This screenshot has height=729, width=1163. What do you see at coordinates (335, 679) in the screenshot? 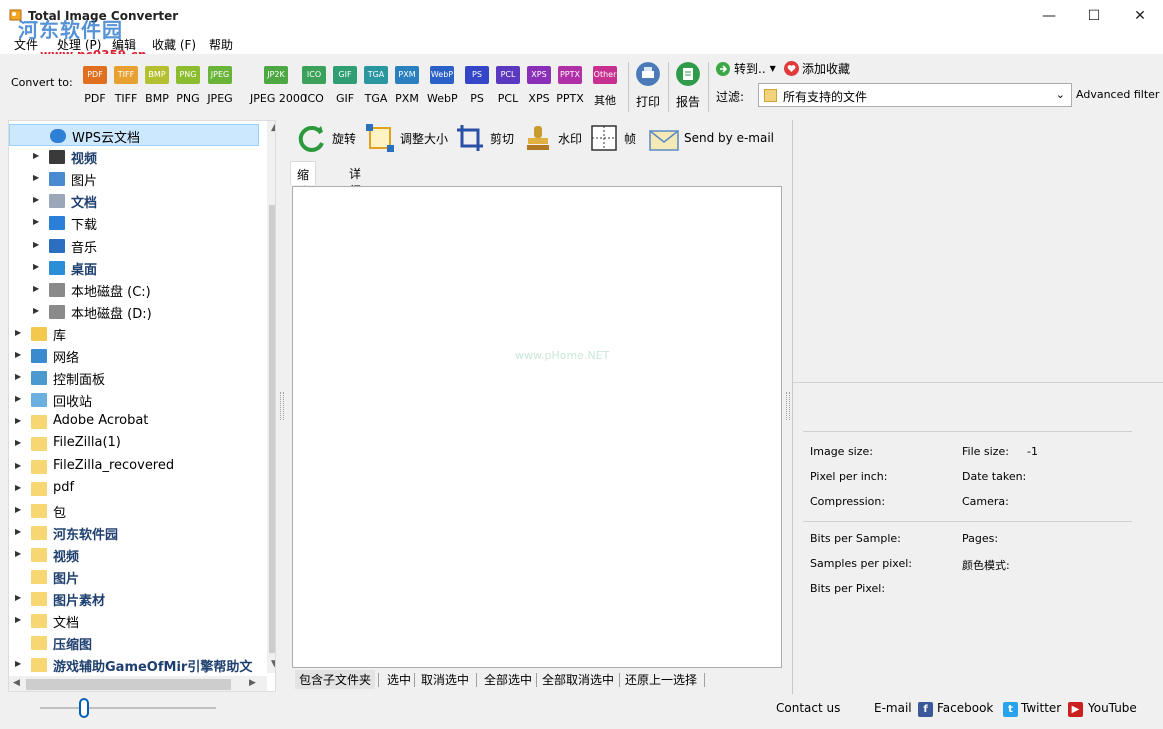
I see `include-subfolders-link: 包含子文件夹` at bounding box center [335, 679].